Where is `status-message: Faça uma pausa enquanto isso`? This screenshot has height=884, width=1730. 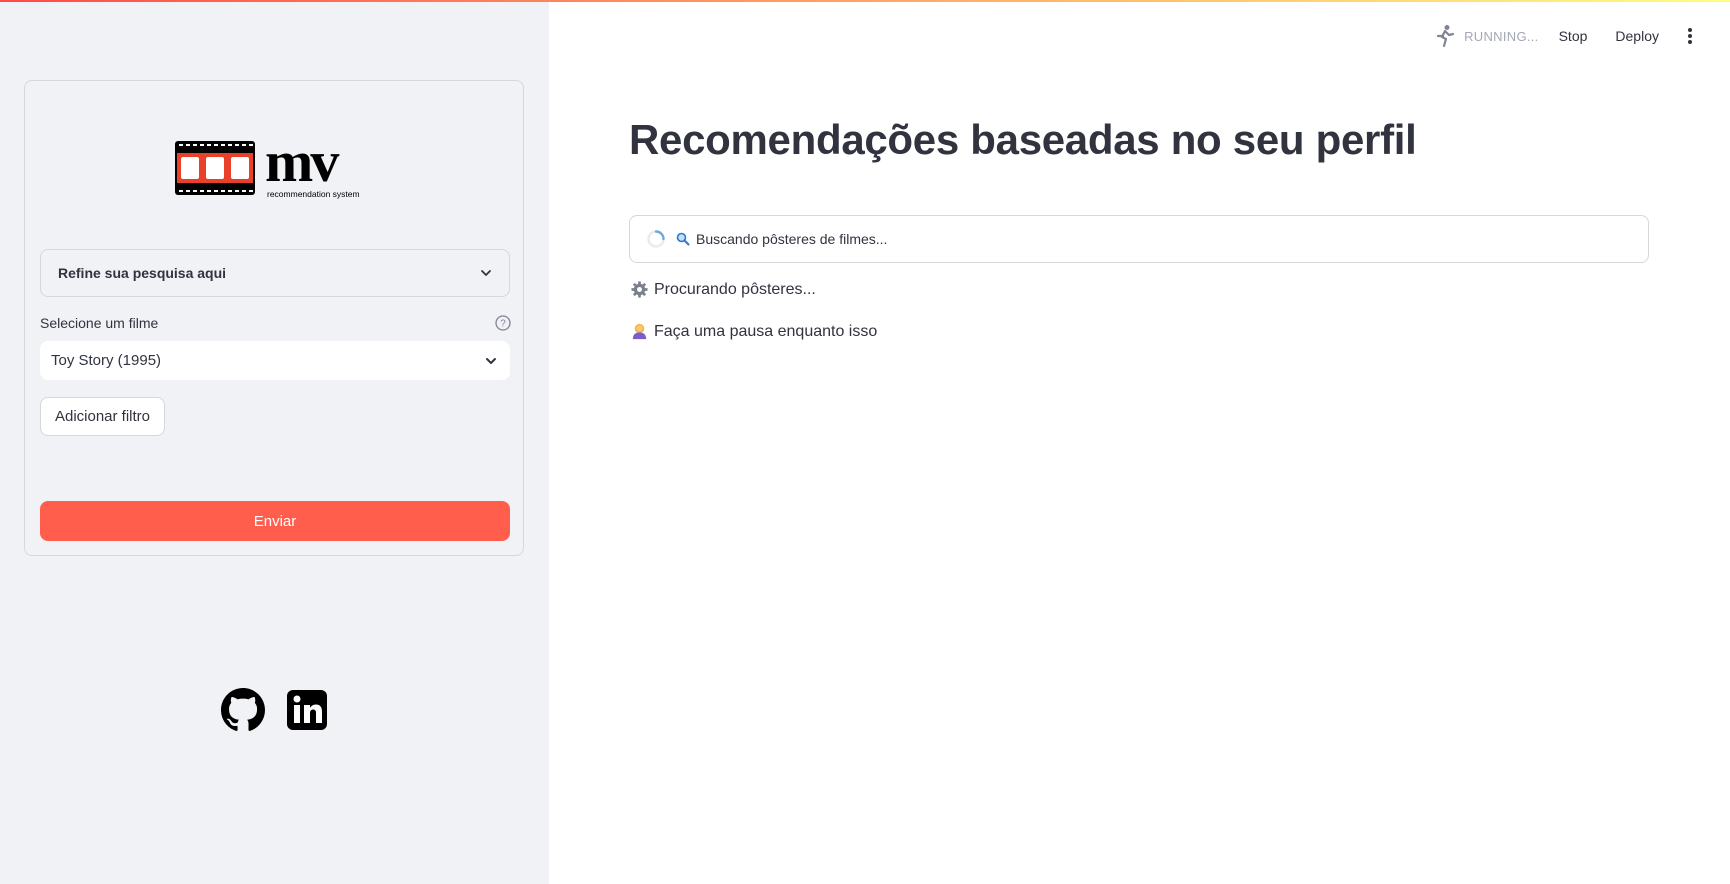 status-message: Faça uma pausa enquanto isso is located at coordinates (753, 331).